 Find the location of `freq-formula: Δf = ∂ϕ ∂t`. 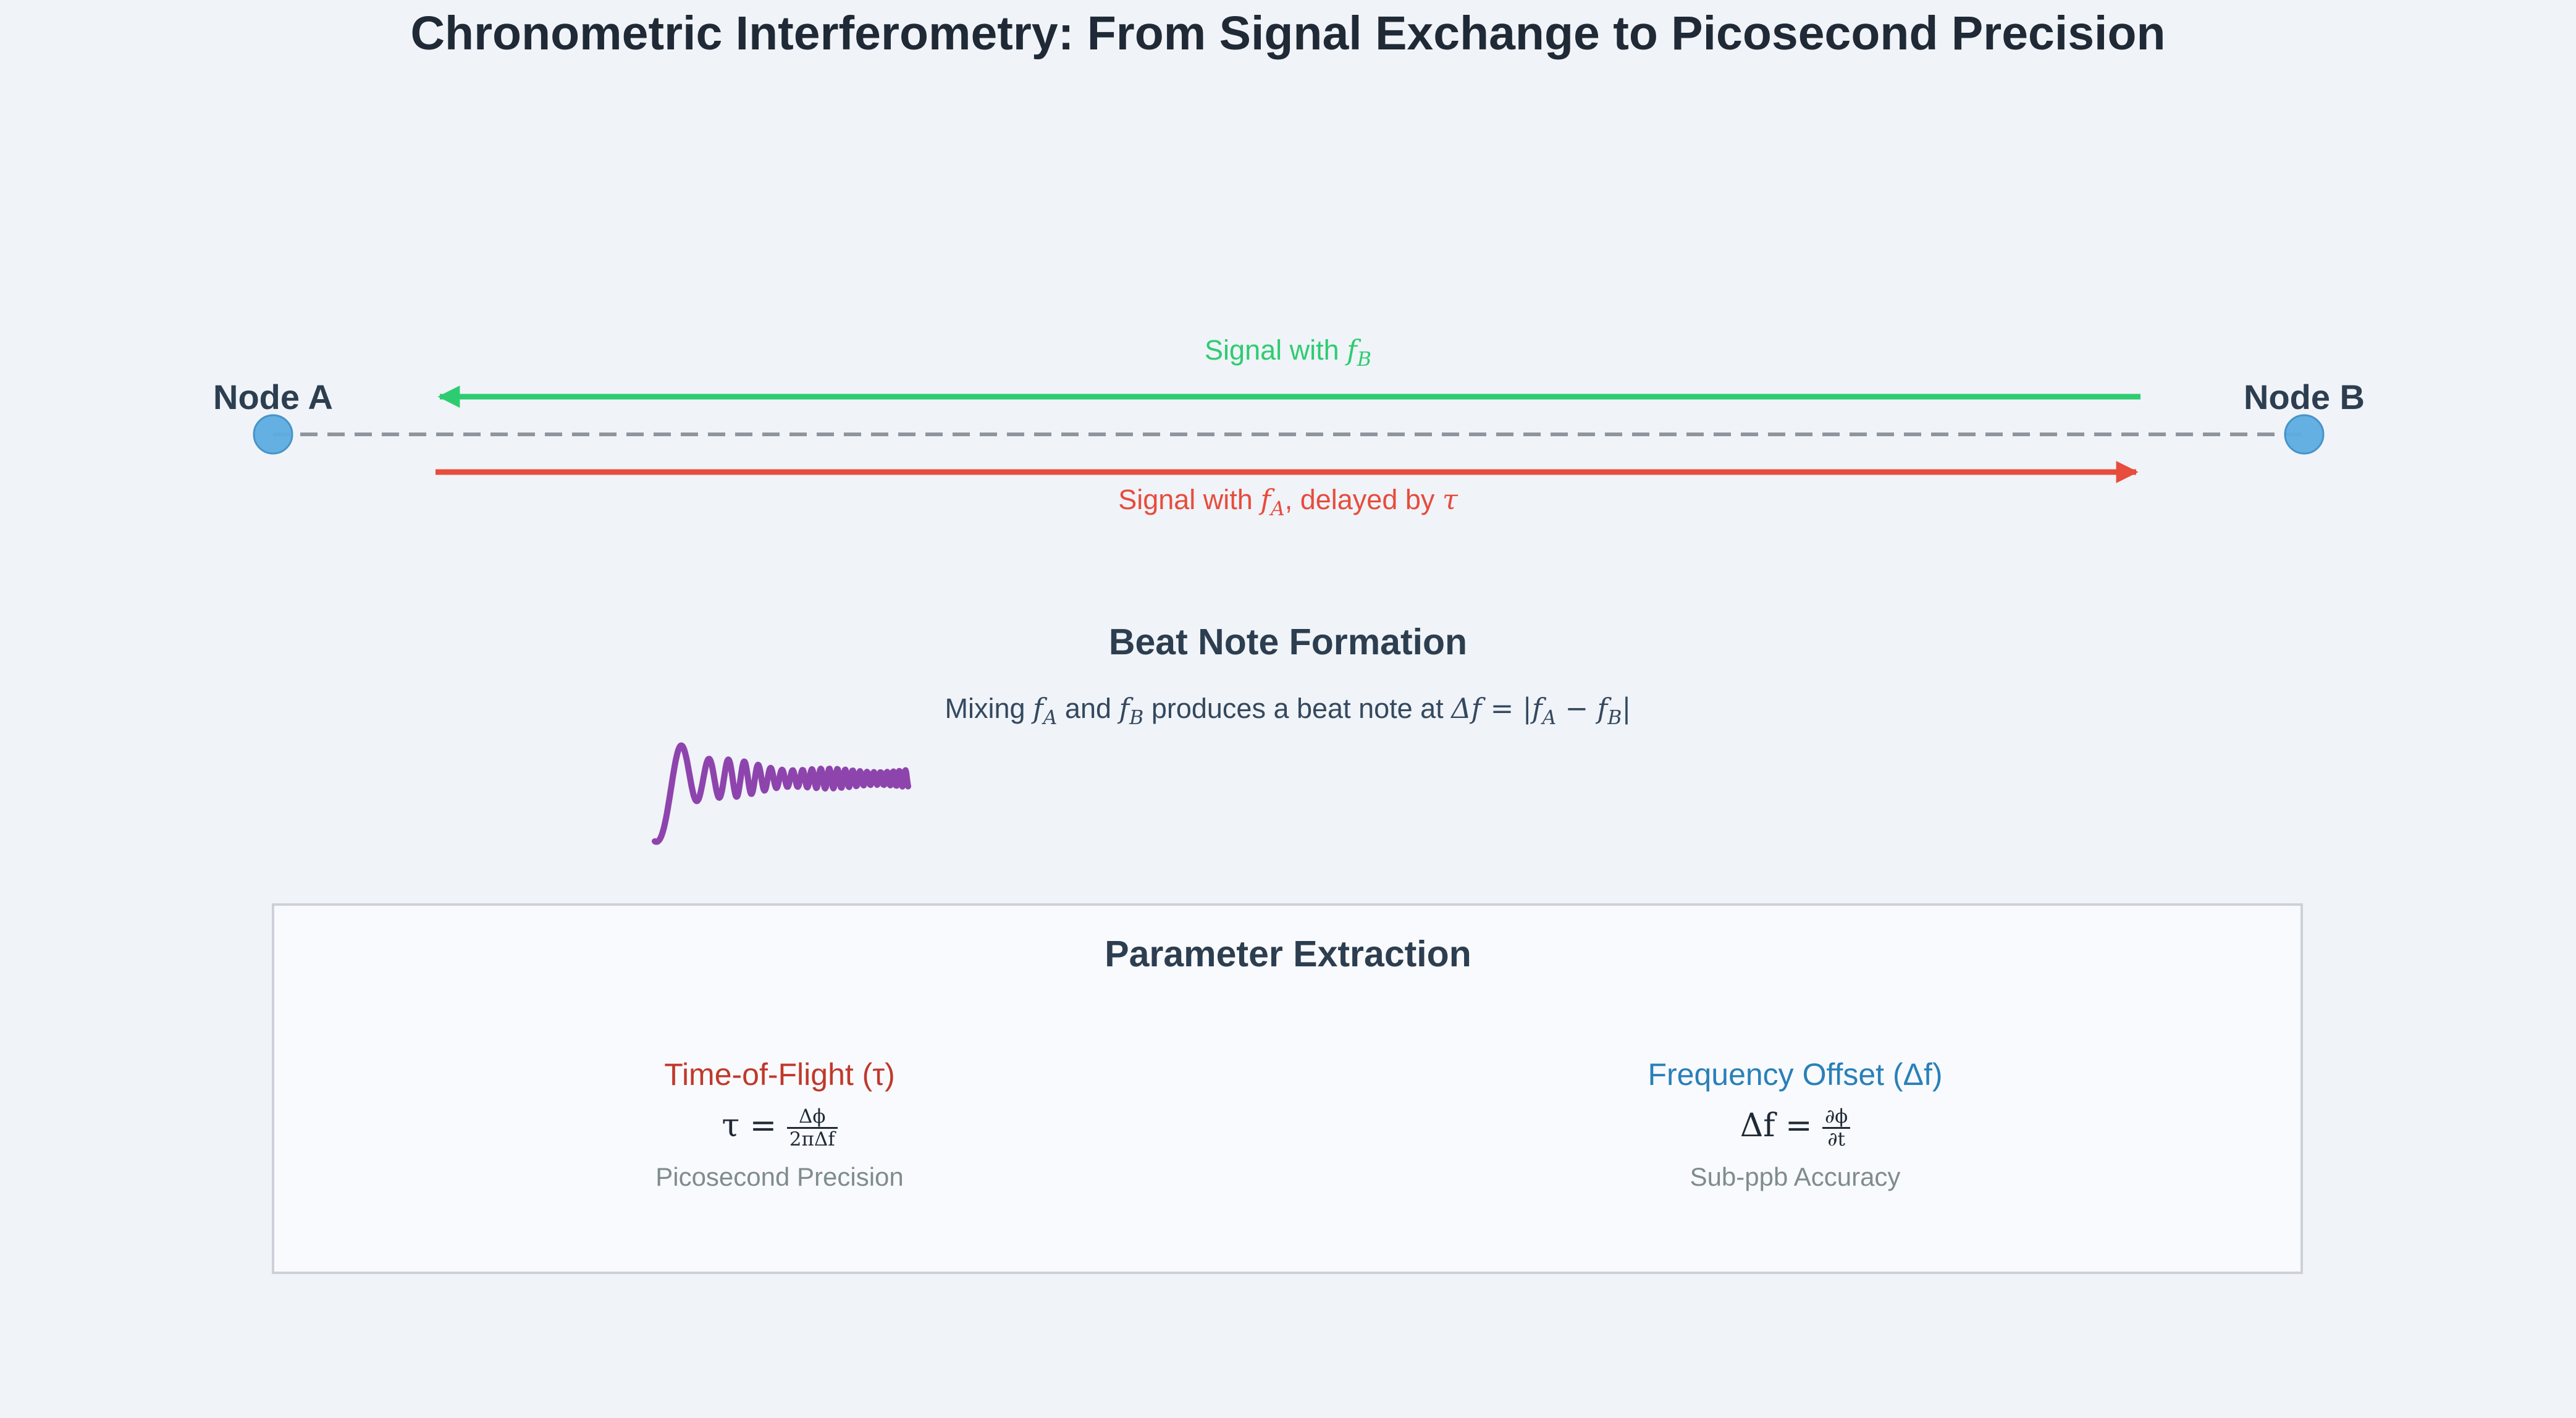

freq-formula: Δf = ∂ϕ ∂t is located at coordinates (1795, 1128).